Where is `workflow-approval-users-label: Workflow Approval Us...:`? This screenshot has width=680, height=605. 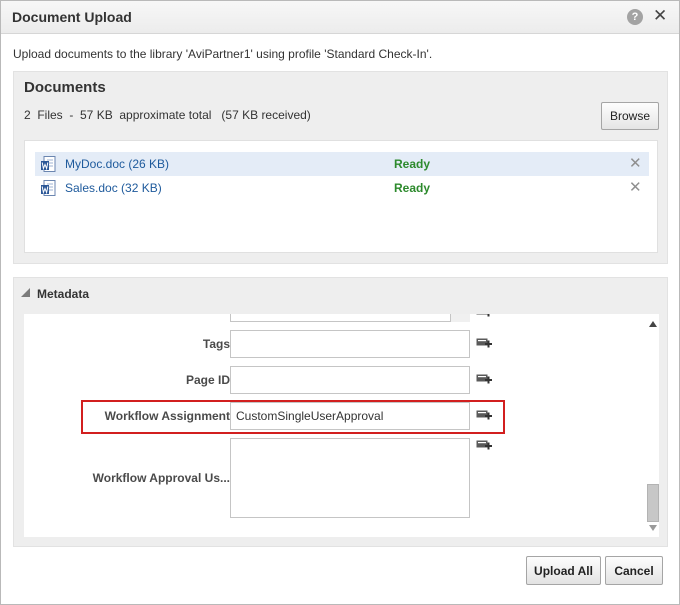 workflow-approval-users-label: Workflow Approval Us...: is located at coordinates (163, 478).